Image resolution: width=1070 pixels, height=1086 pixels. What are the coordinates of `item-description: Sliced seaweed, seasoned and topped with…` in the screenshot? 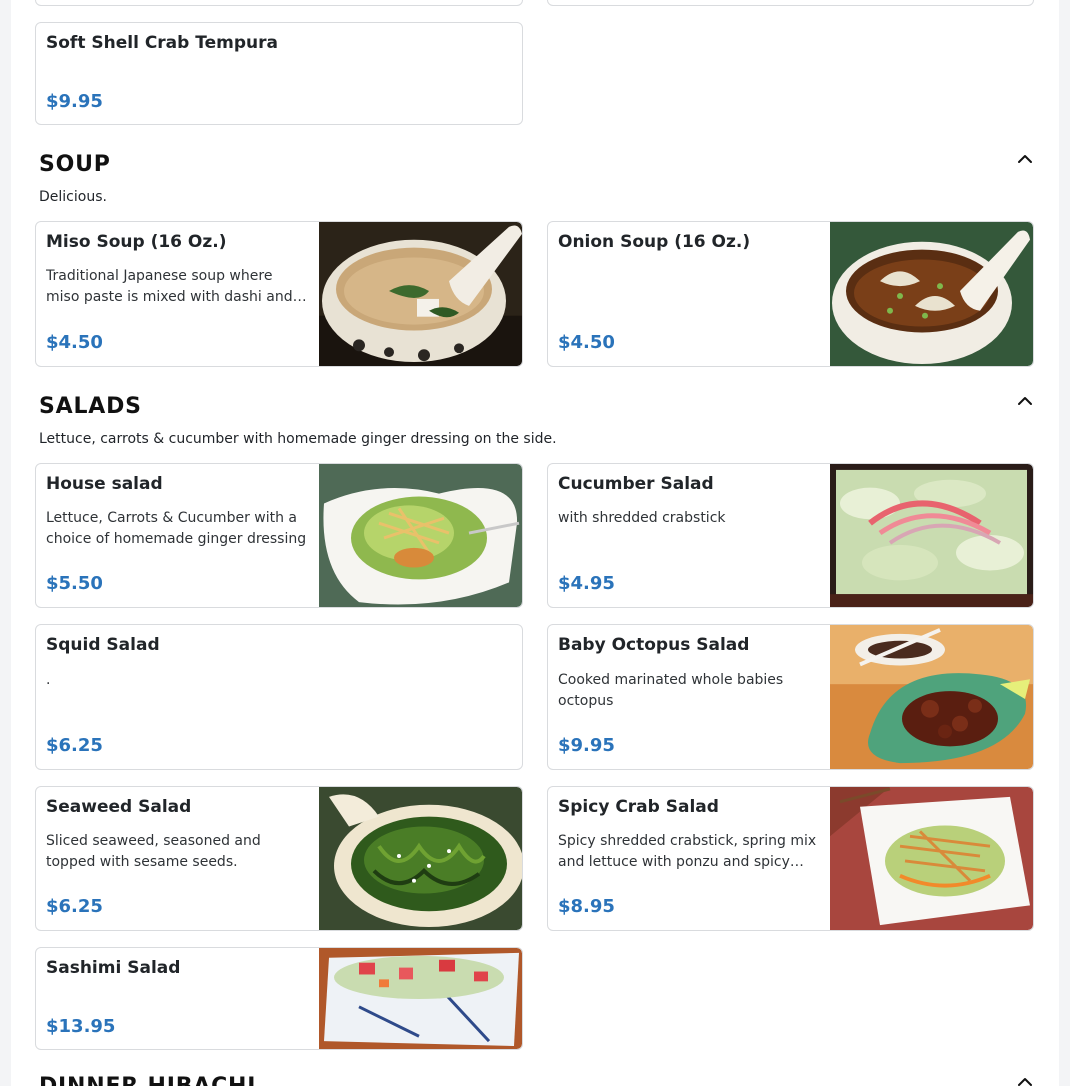 It's located at (153, 851).